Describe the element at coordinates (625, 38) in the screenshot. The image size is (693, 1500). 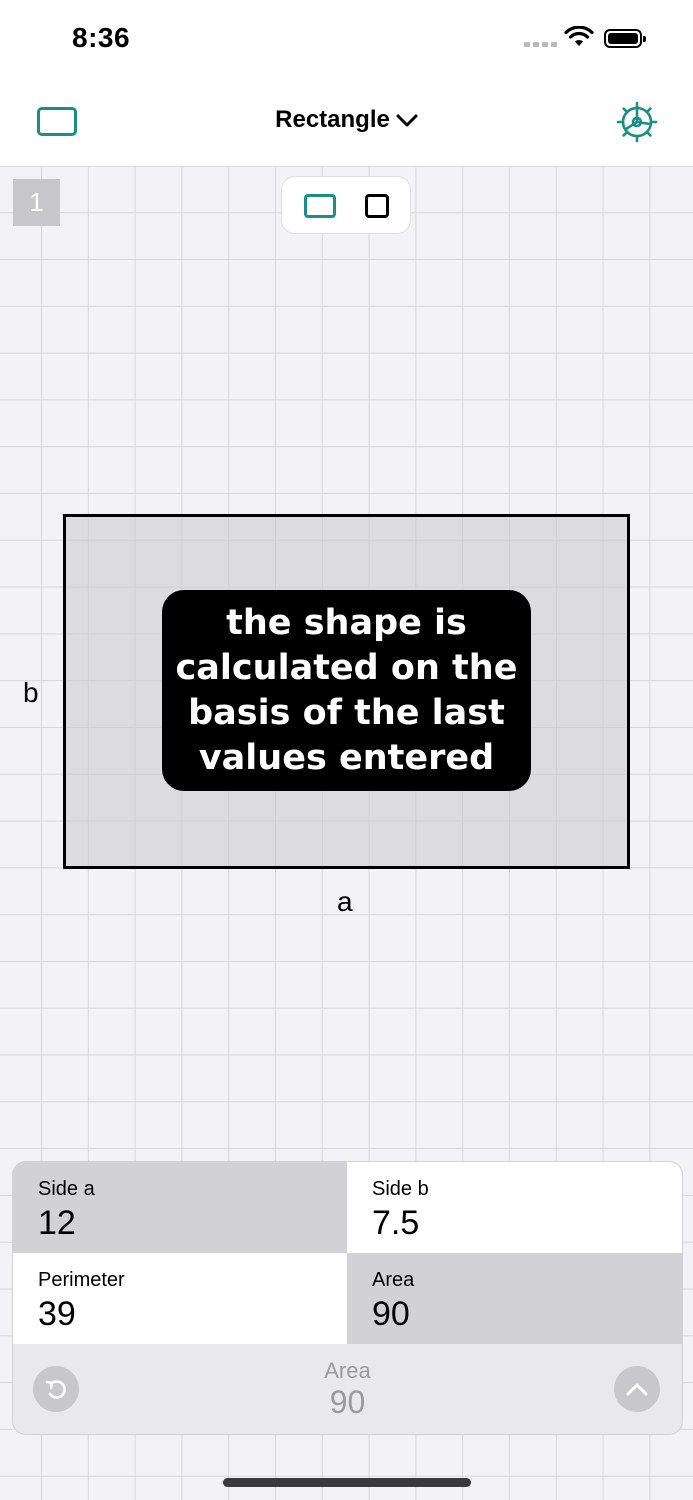
I see `battery-icon` at that location.